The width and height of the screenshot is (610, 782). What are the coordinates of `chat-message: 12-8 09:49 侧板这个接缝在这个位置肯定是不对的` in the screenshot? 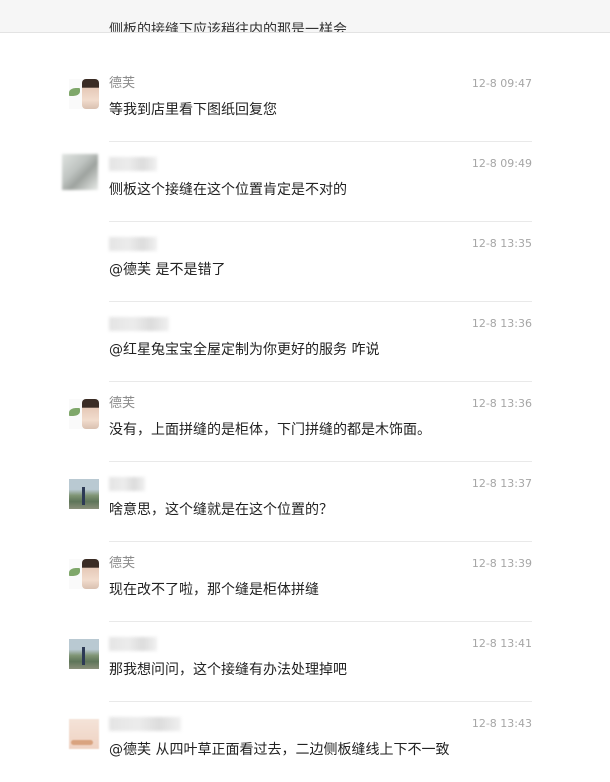 It's located at (305, 182).